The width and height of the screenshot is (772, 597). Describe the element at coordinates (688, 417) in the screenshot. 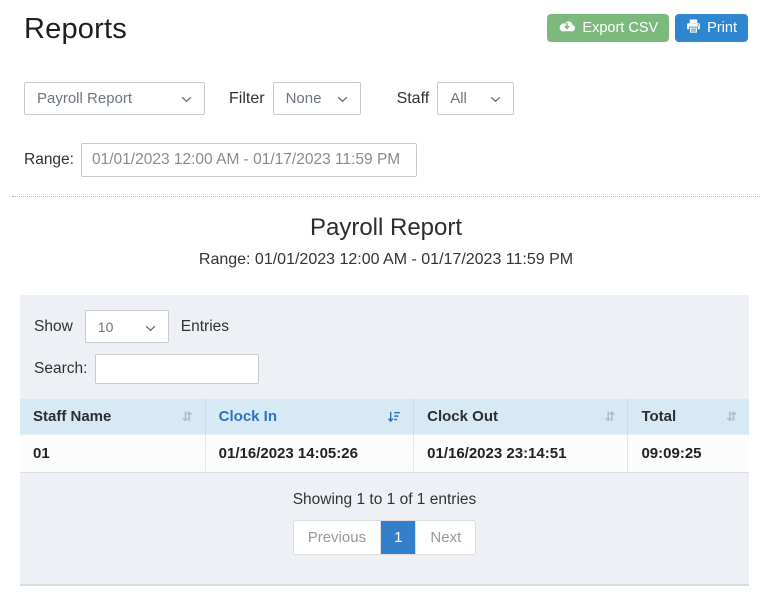

I see `column-header-total: Total ⇵` at that location.